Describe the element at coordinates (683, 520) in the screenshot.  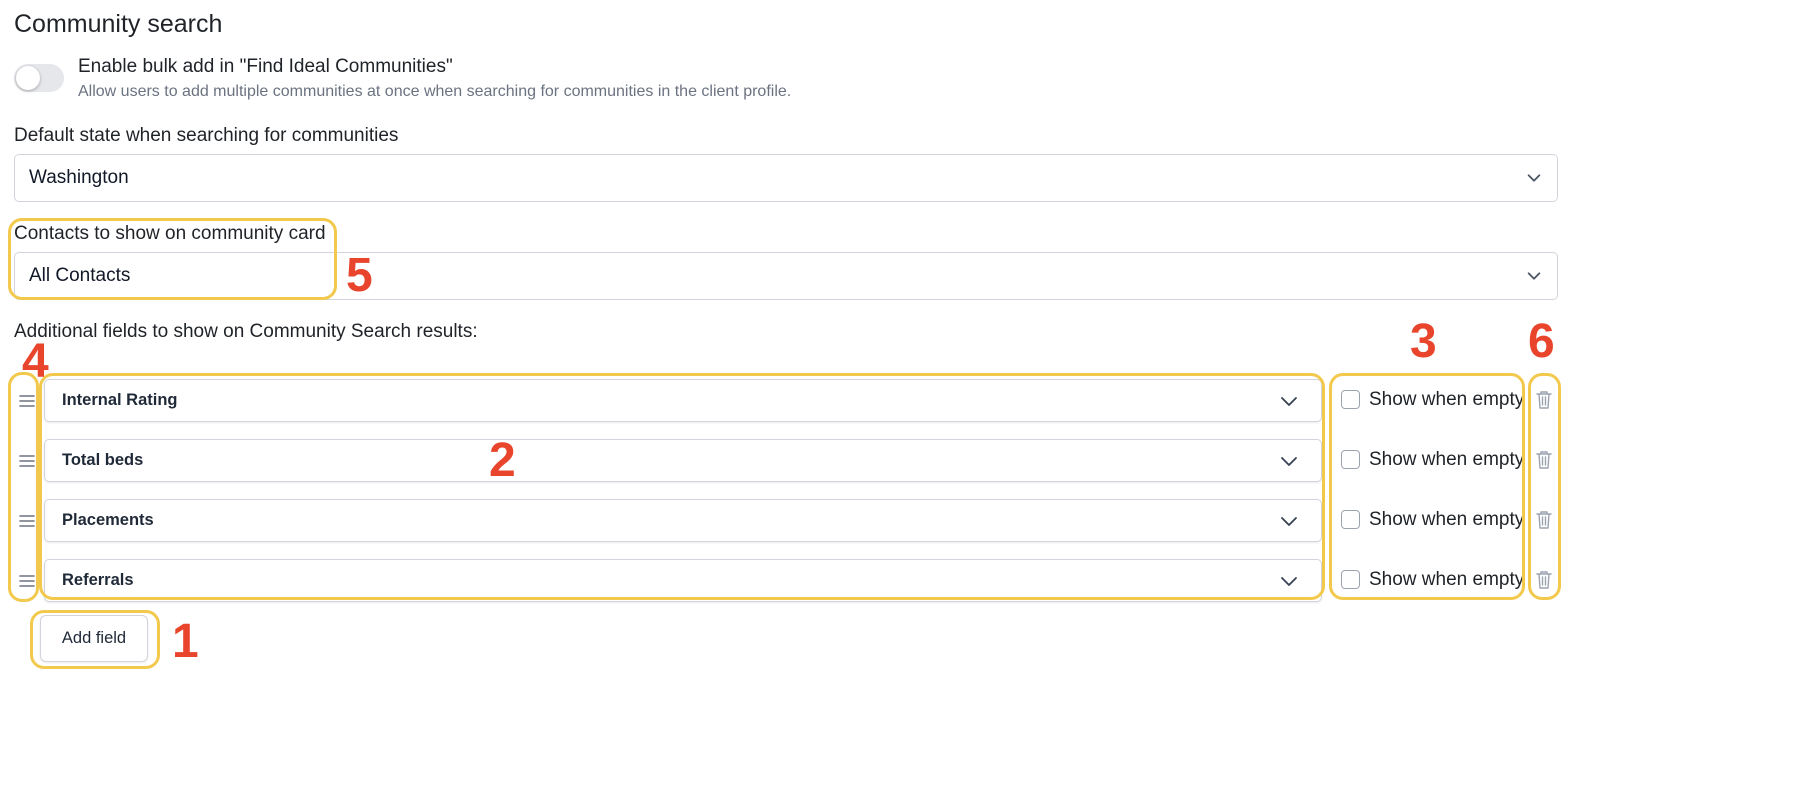
I see `field-select-placements: Placements` at that location.